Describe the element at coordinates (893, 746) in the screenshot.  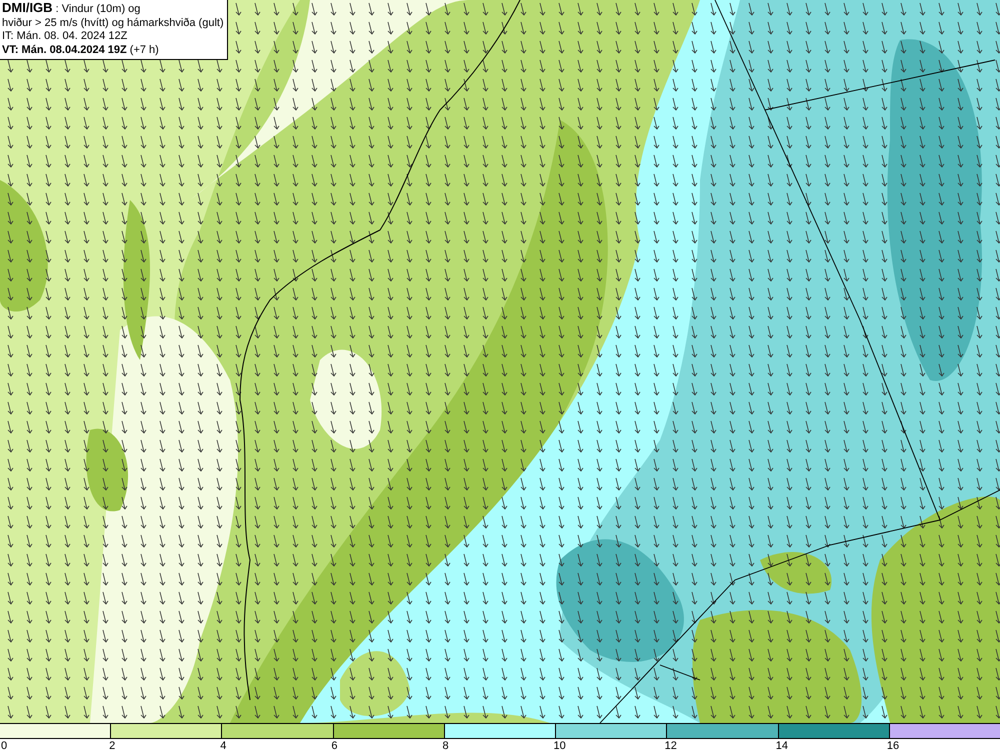
I see `legend-tick-label: 16` at that location.